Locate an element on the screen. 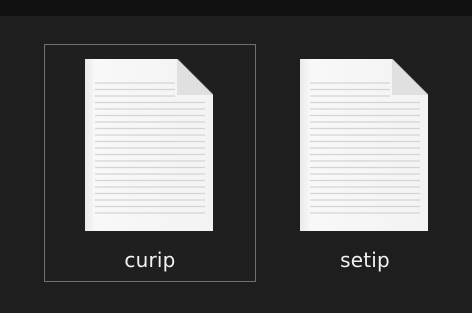  window-top-bar is located at coordinates (236, 8).